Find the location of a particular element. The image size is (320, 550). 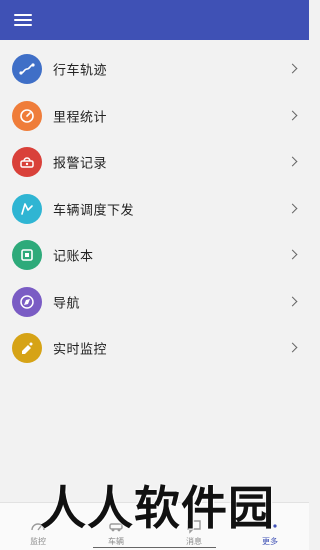

menu-item-route: 行车轨迹 is located at coordinates (154, 69).